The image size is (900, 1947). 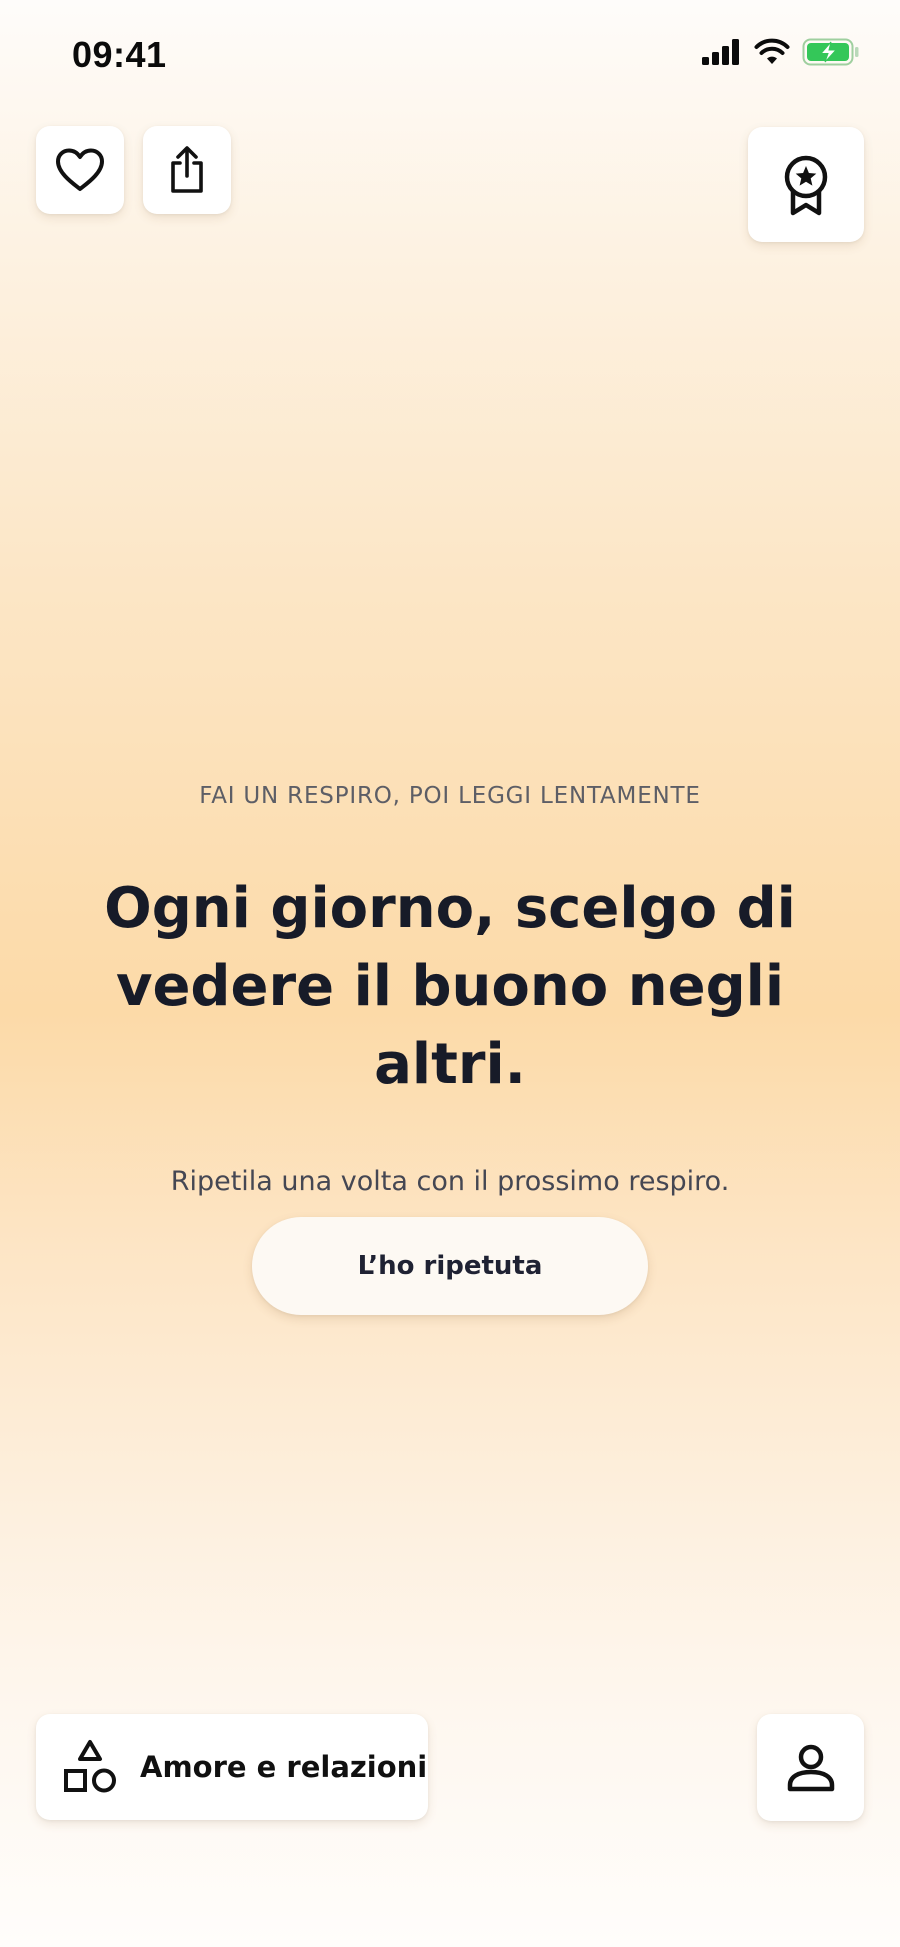 I want to click on status-time: 09:41, so click(x=119, y=54).